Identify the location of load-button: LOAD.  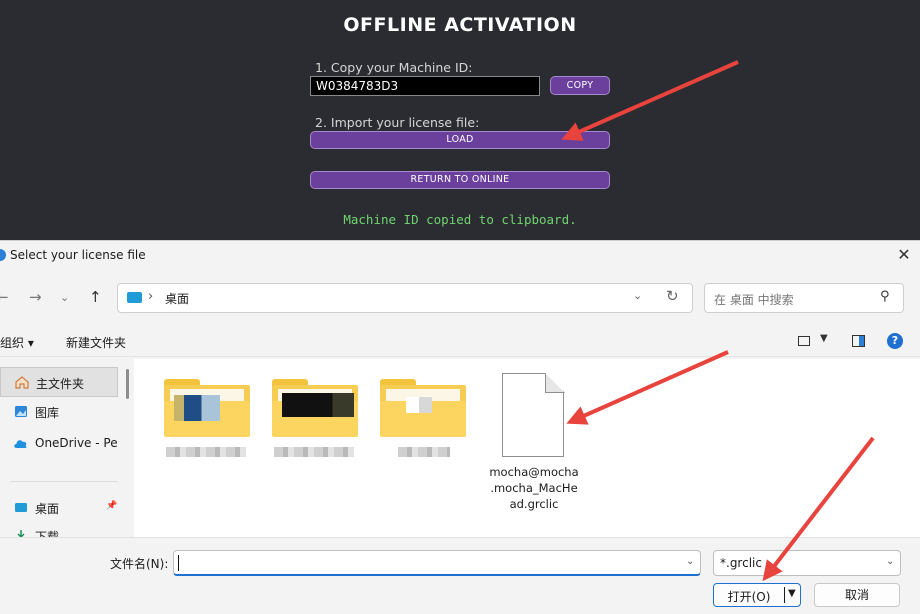
(460, 140).